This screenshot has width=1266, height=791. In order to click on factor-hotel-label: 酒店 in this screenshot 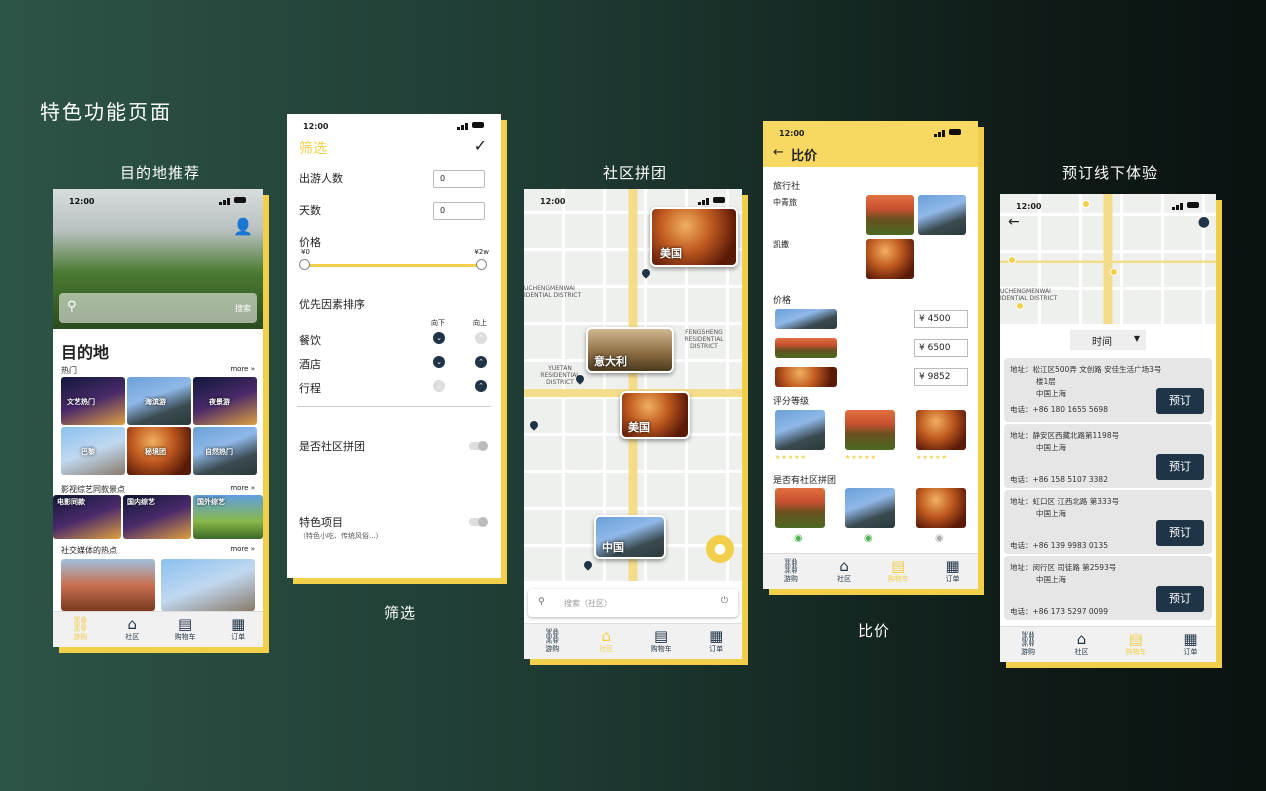, I will do `click(310, 364)`.